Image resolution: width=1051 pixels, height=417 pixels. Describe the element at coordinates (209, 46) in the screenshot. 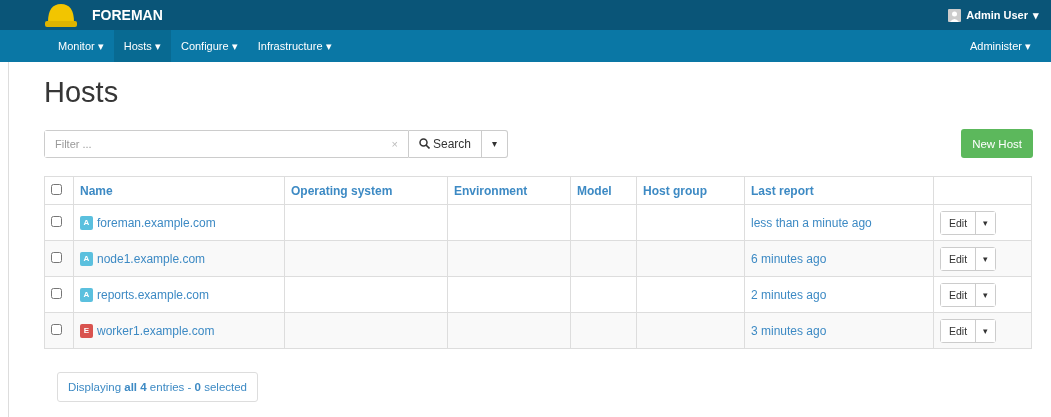

I see `nav-menu-item: Configure ▾` at that location.